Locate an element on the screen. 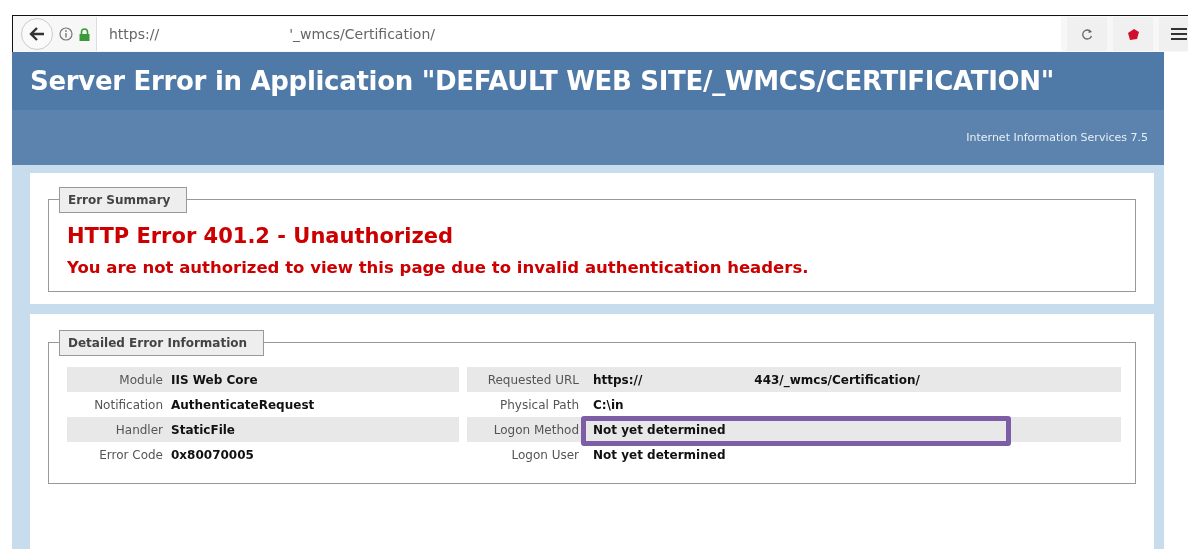  reload-button is located at coordinates (1087, 34).